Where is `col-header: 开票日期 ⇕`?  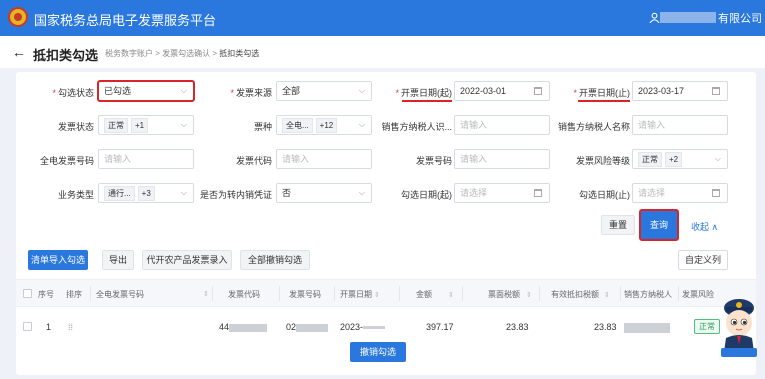
col-header: 开票日期 ⇕ is located at coordinates (360, 294).